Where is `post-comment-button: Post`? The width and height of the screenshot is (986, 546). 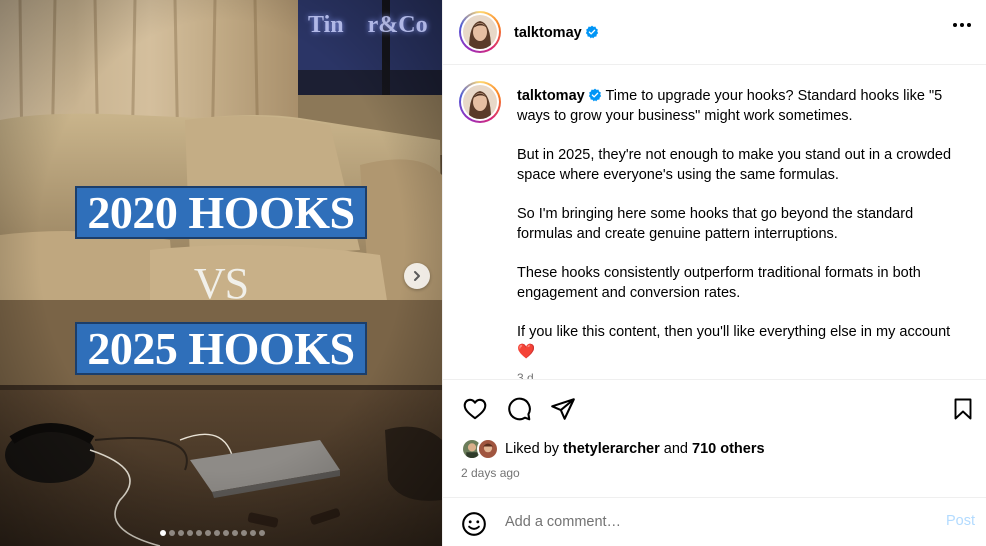
post-comment-button: Post is located at coordinates (960, 521).